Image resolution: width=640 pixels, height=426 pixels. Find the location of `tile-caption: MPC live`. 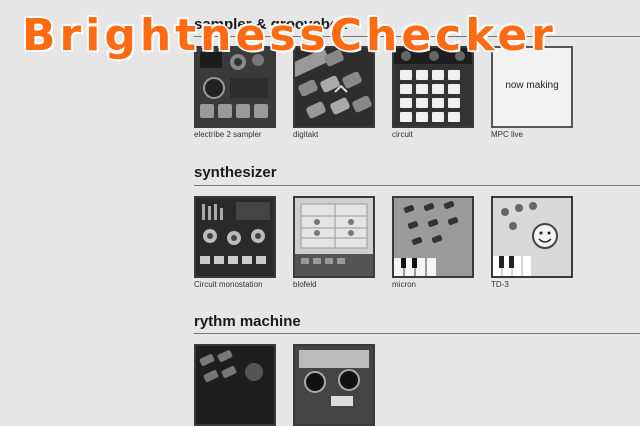

tile-caption: MPC live is located at coordinates (507, 134).